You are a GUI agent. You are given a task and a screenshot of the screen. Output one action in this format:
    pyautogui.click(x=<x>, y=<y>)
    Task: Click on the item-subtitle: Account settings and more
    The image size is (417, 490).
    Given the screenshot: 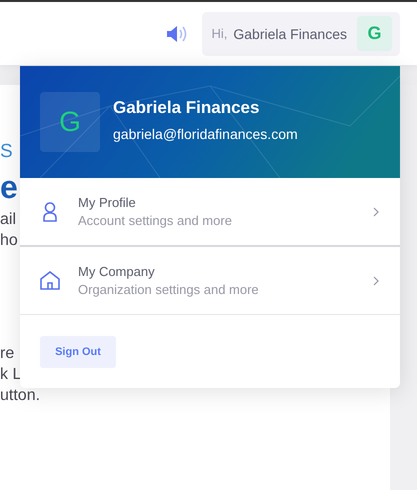 What is the action you would take?
    pyautogui.click(x=155, y=220)
    